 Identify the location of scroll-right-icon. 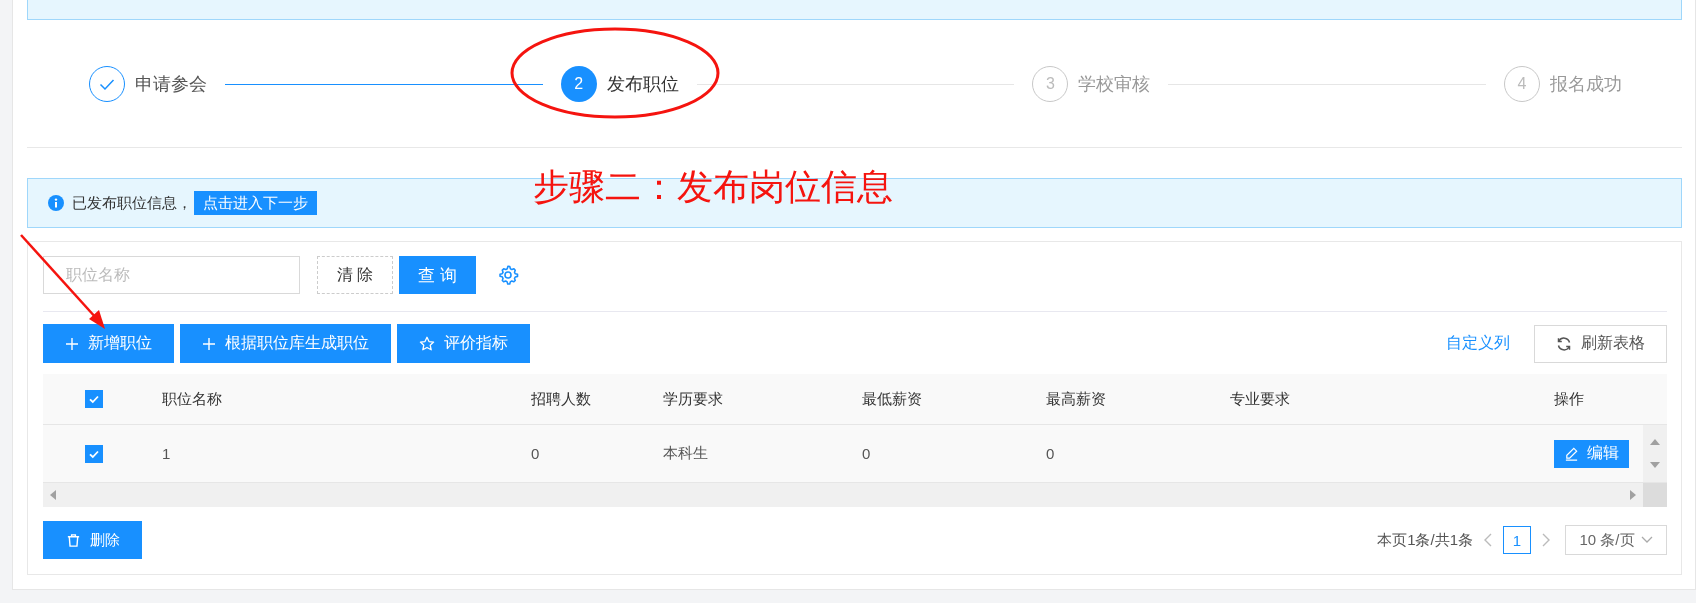
(1633, 495).